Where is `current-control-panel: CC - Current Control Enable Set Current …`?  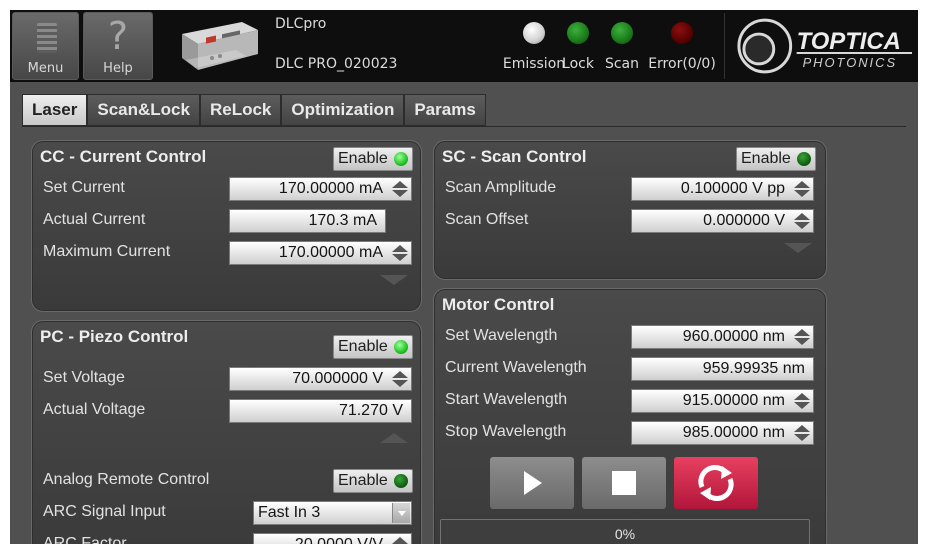 current-control-panel: CC - Current Control Enable Set Current … is located at coordinates (226, 226).